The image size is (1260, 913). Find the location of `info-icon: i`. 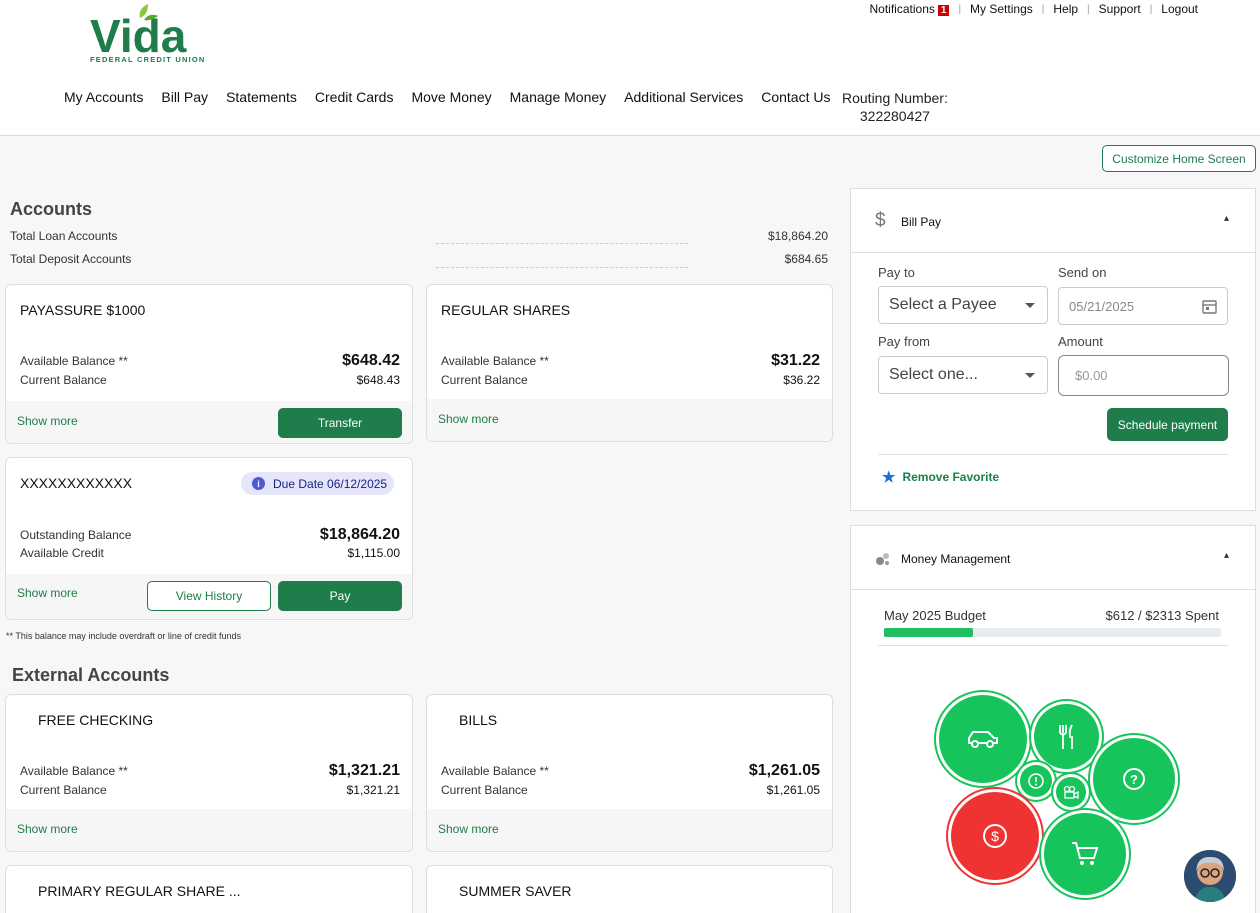

info-icon: i is located at coordinates (258, 483).